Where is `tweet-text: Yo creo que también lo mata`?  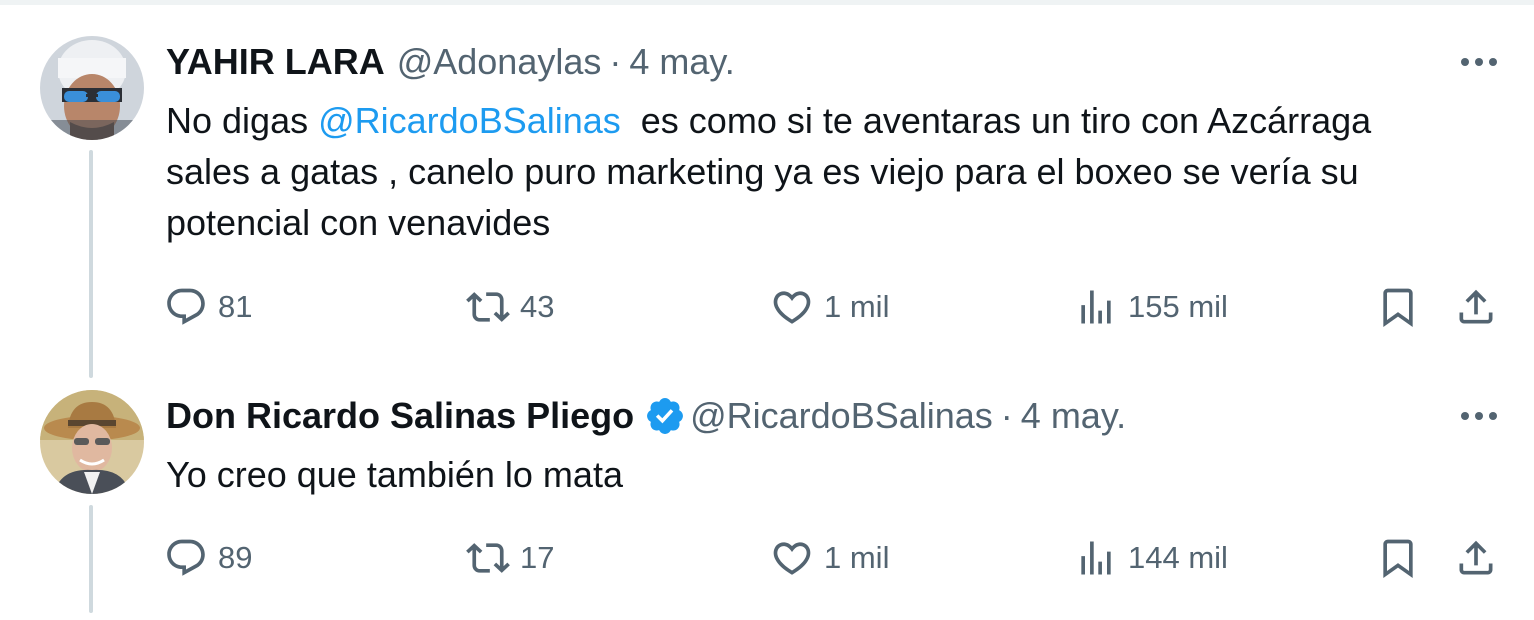
tweet-text: Yo creo que también lo mata is located at coordinates (831, 474).